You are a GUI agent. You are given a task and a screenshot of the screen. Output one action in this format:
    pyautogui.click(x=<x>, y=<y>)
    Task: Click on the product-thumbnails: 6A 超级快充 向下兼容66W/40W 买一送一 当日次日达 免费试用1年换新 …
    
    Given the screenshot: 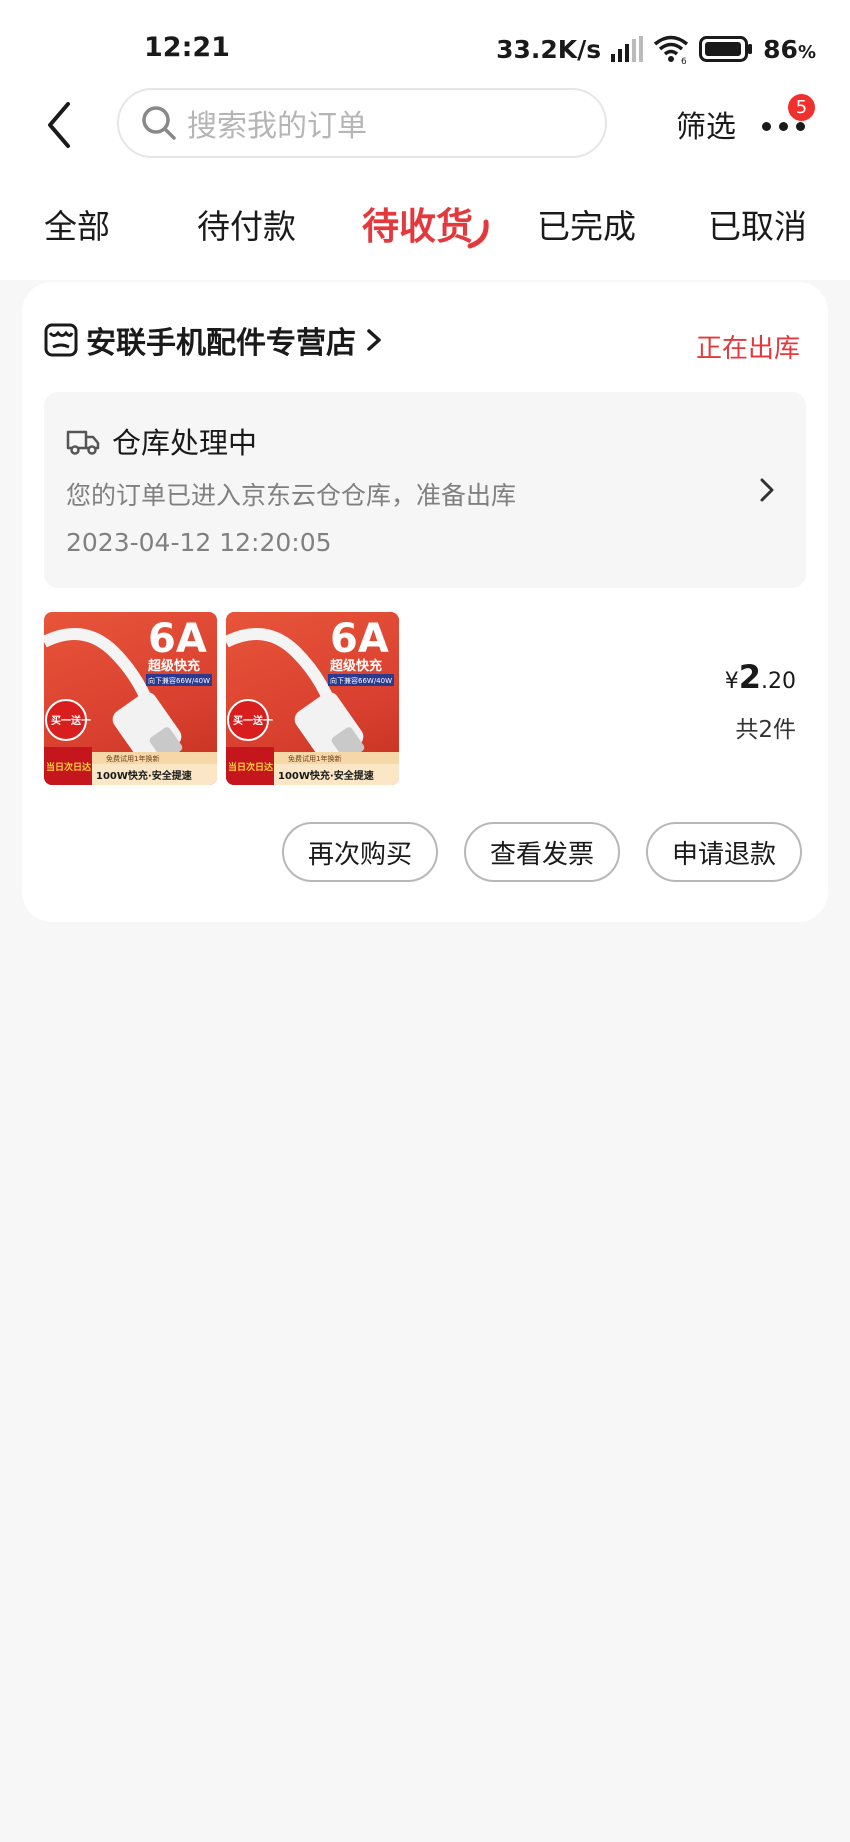 What is the action you would take?
    pyautogui.click(x=221, y=698)
    